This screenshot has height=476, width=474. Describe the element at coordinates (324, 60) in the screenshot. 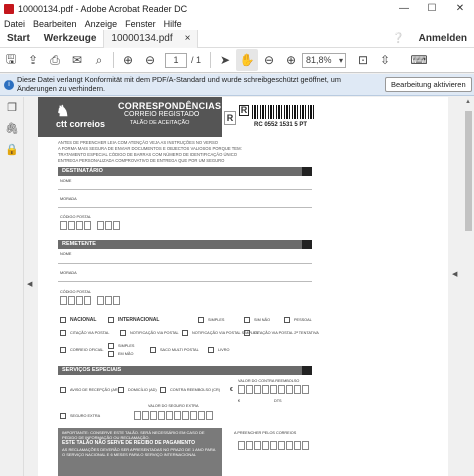

I see `zoom-select: 81,8%` at that location.